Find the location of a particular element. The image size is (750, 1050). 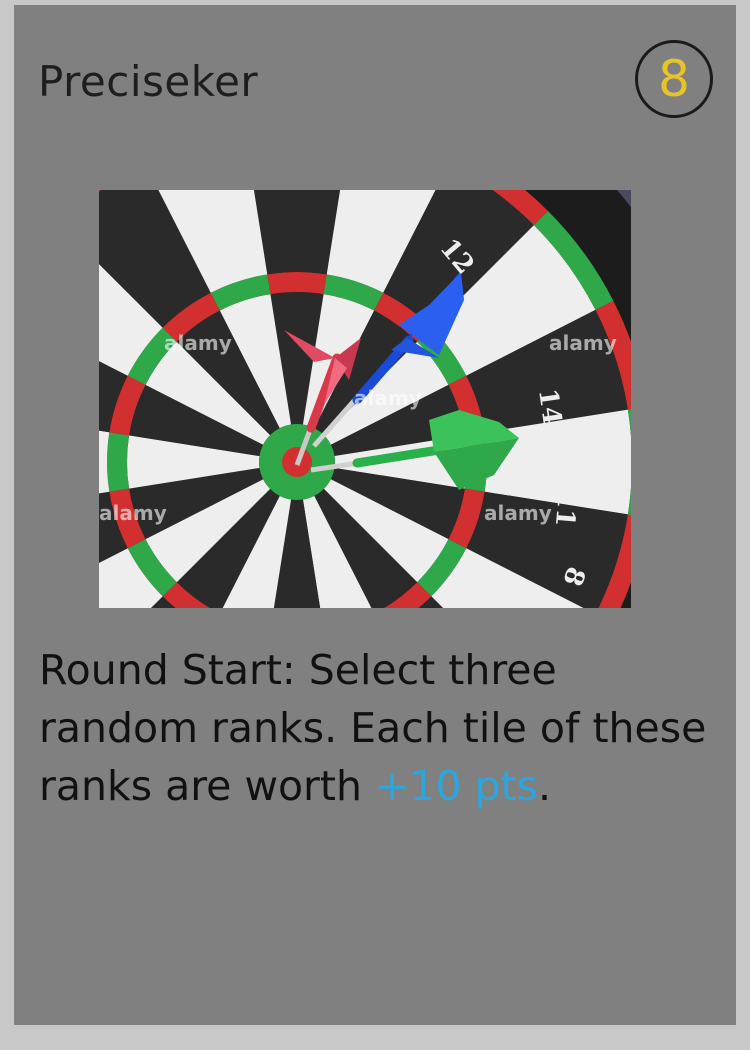

board-number: 14 is located at coordinates (549, 407).